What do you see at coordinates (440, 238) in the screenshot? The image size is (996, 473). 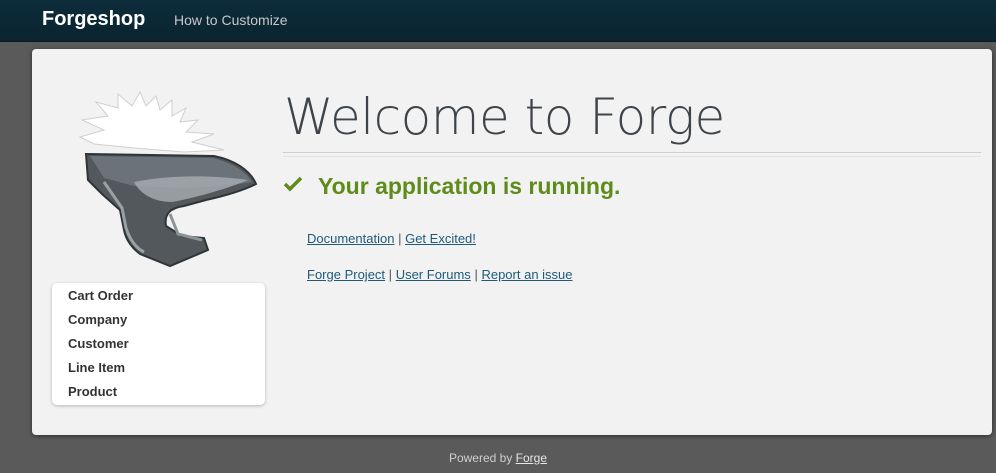 I see `get-excited-link: Get Excited!` at bounding box center [440, 238].